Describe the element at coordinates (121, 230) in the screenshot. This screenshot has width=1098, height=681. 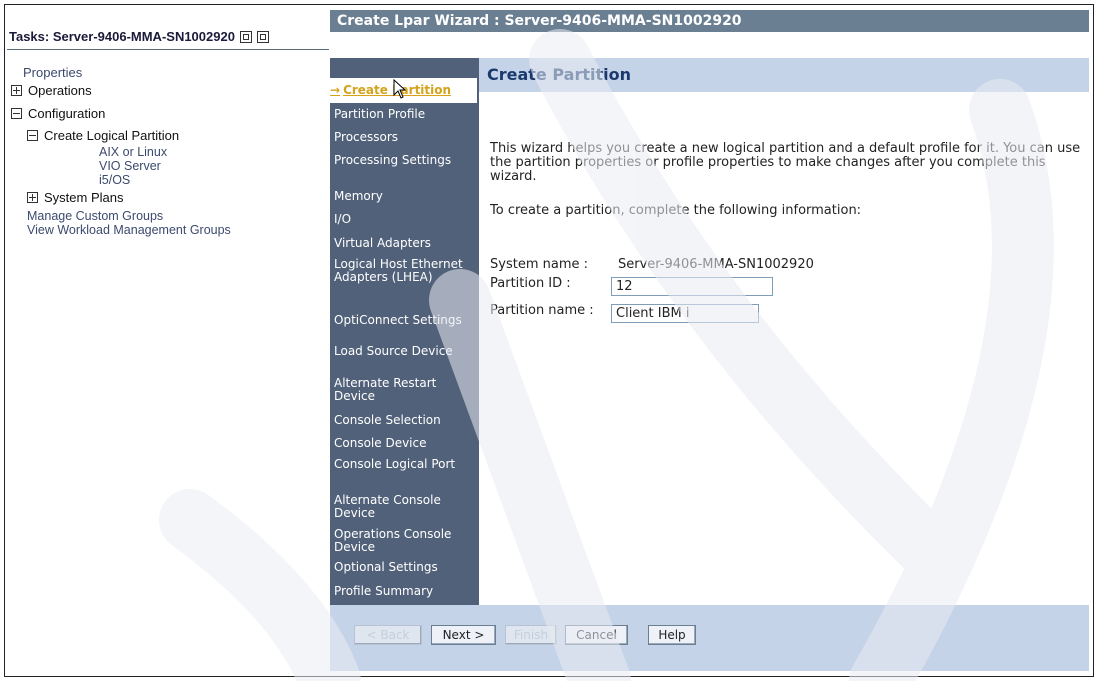
I see `task-view-workload-groups: View Workload Management Groups` at that location.